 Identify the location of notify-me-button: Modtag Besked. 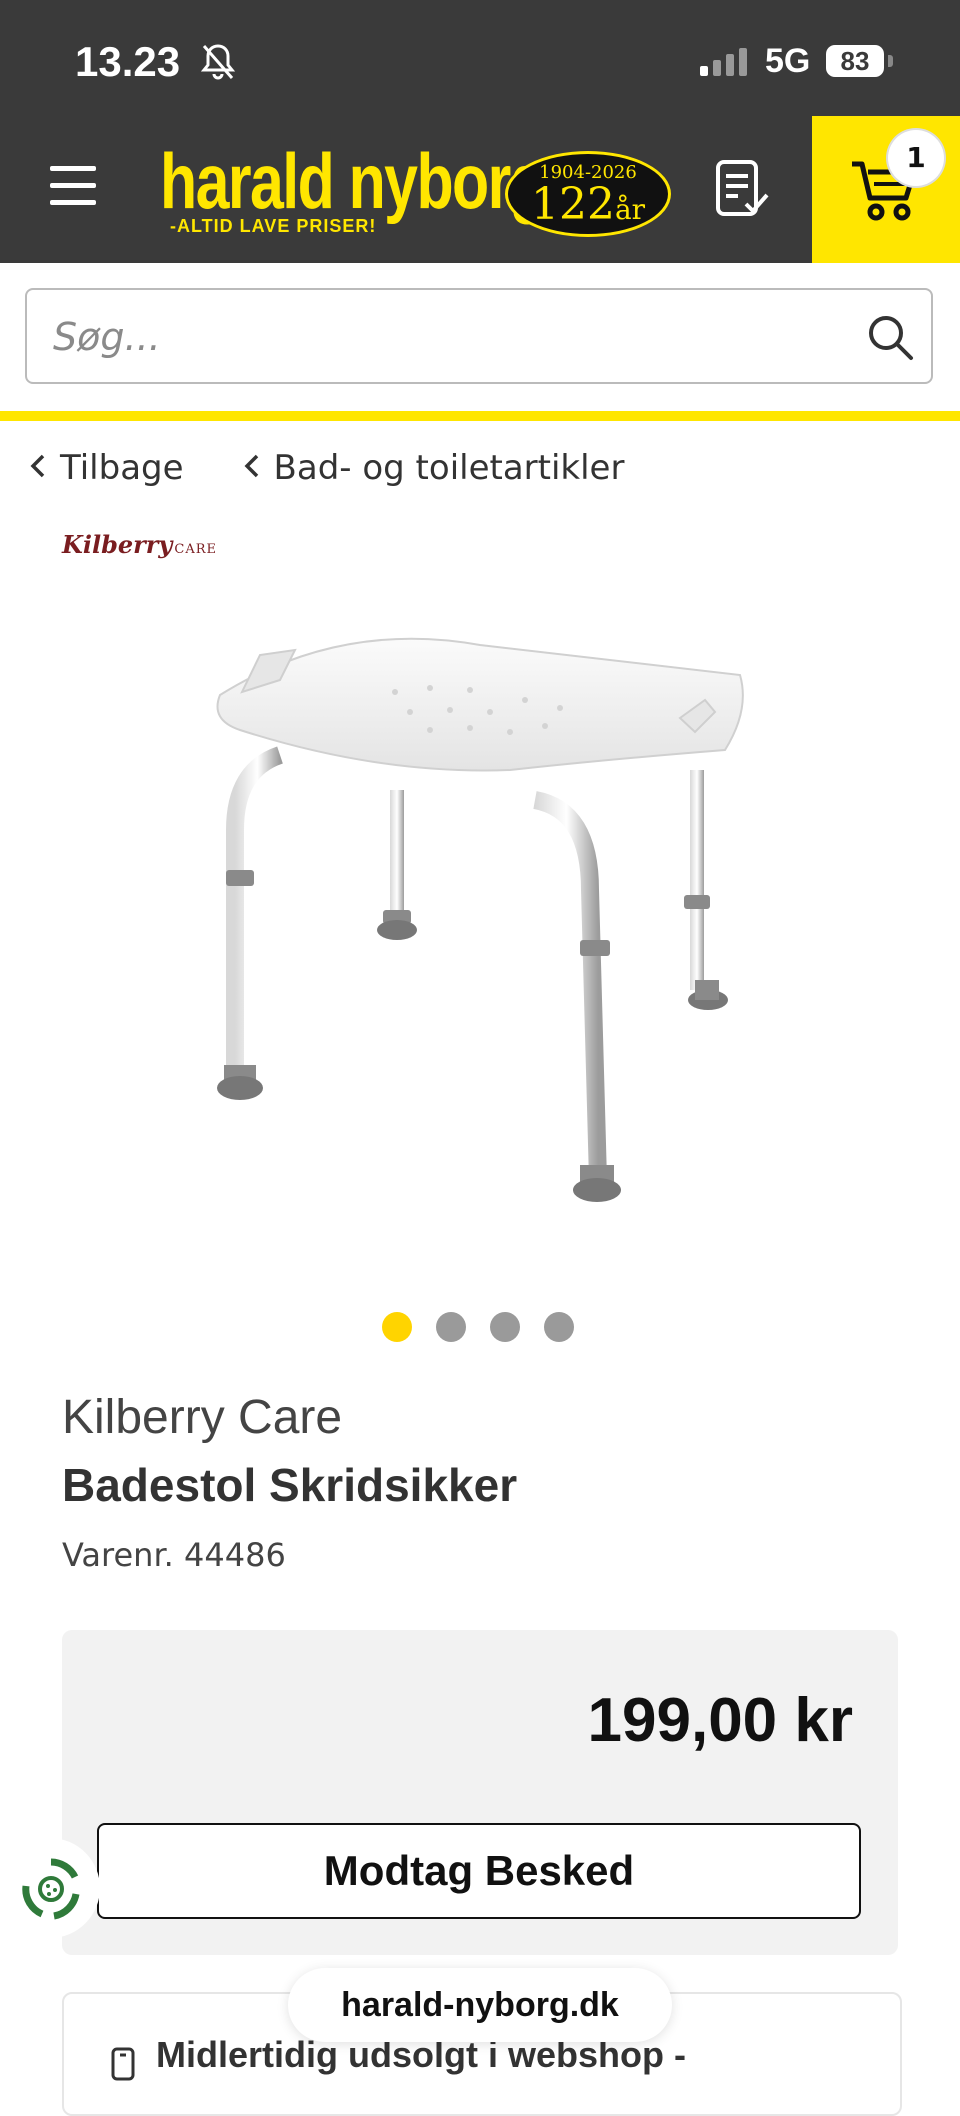
(479, 1871).